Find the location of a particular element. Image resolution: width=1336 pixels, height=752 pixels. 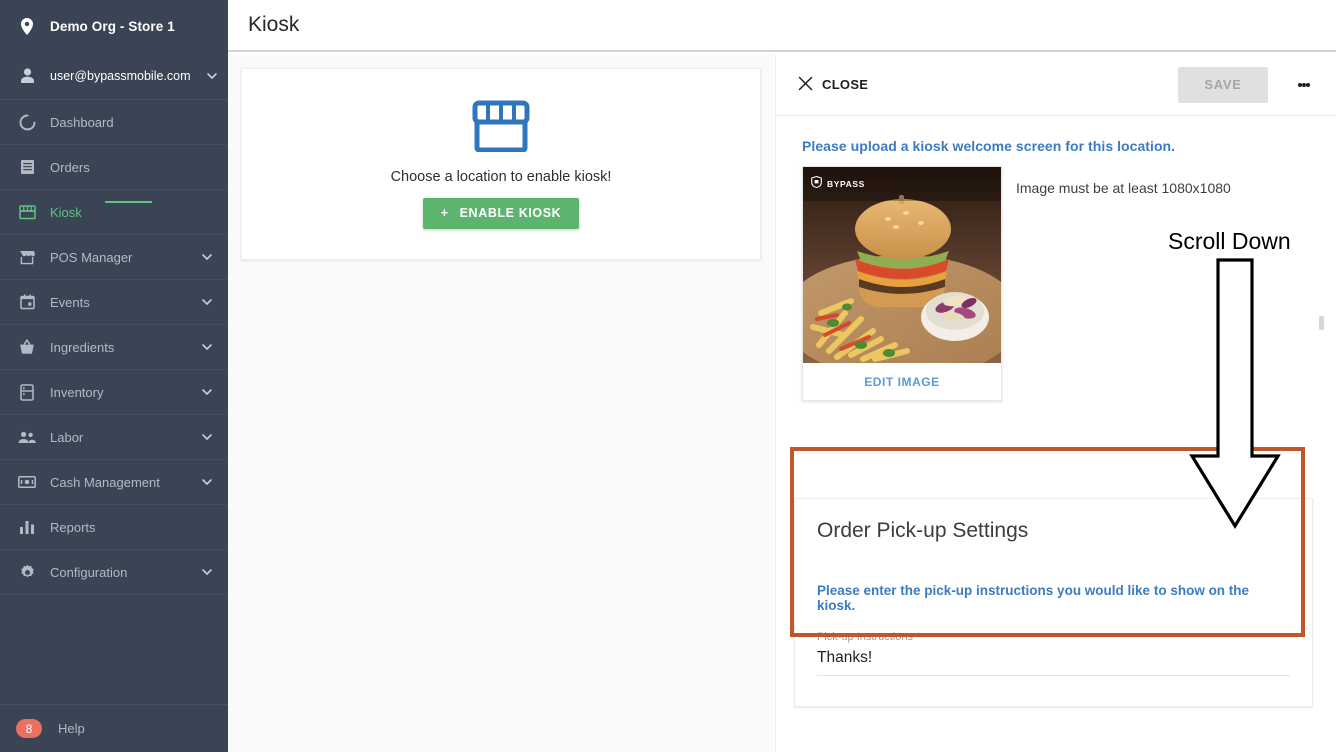

sidebar-item-label: Reports is located at coordinates (73, 527).